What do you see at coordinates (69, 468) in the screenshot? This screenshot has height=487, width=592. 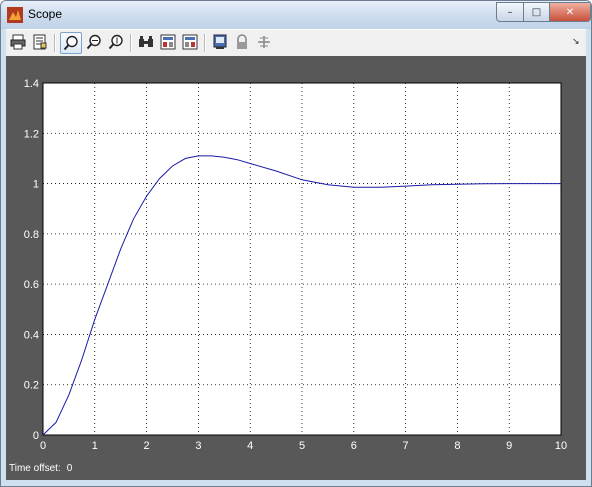 I see `time-offset-value: 0` at bounding box center [69, 468].